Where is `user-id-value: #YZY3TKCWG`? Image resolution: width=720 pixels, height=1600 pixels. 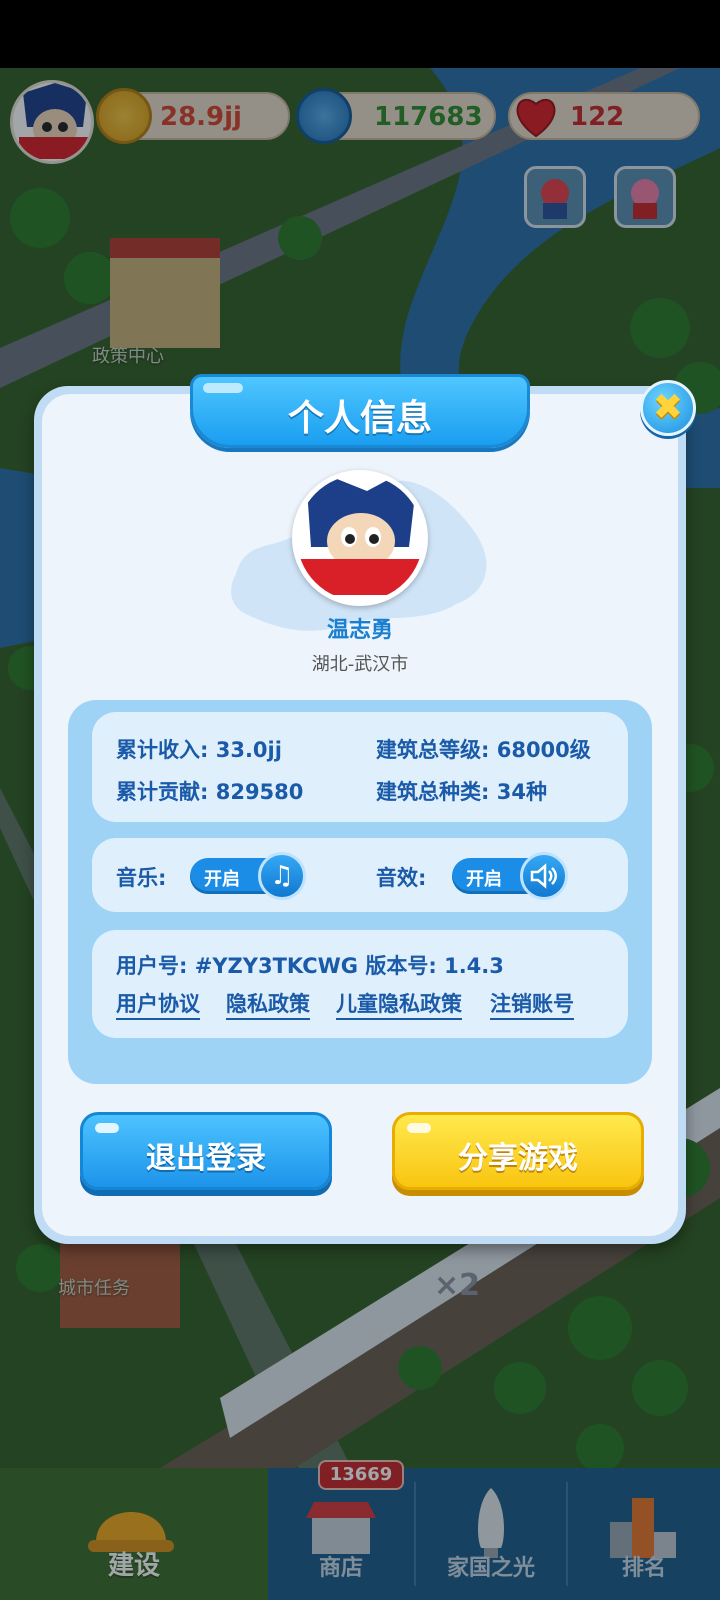 user-id-value: #YZY3TKCWG is located at coordinates (276, 966).